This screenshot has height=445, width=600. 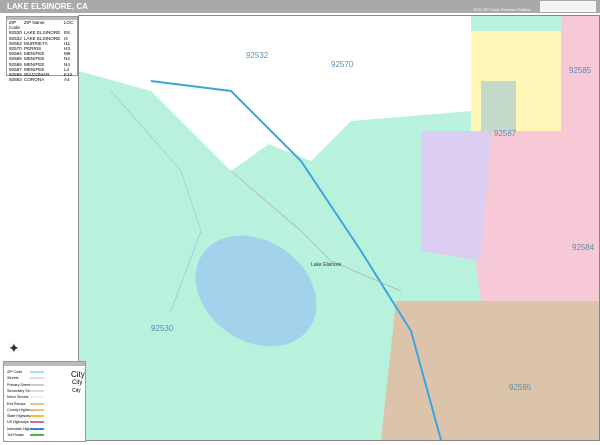 What do you see at coordinates (326, 265) in the screenshot?
I see `city-label: Lake Elsinore` at bounding box center [326, 265].